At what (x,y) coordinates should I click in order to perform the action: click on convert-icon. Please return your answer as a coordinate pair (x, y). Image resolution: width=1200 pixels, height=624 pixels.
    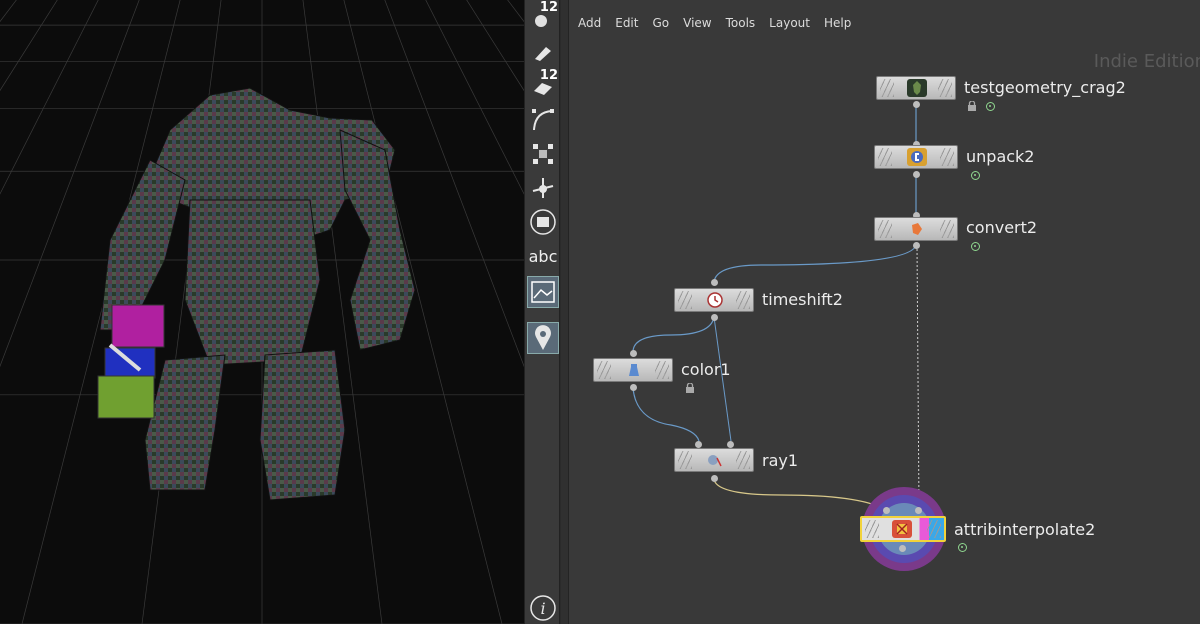
    Looking at the image, I should click on (917, 229).